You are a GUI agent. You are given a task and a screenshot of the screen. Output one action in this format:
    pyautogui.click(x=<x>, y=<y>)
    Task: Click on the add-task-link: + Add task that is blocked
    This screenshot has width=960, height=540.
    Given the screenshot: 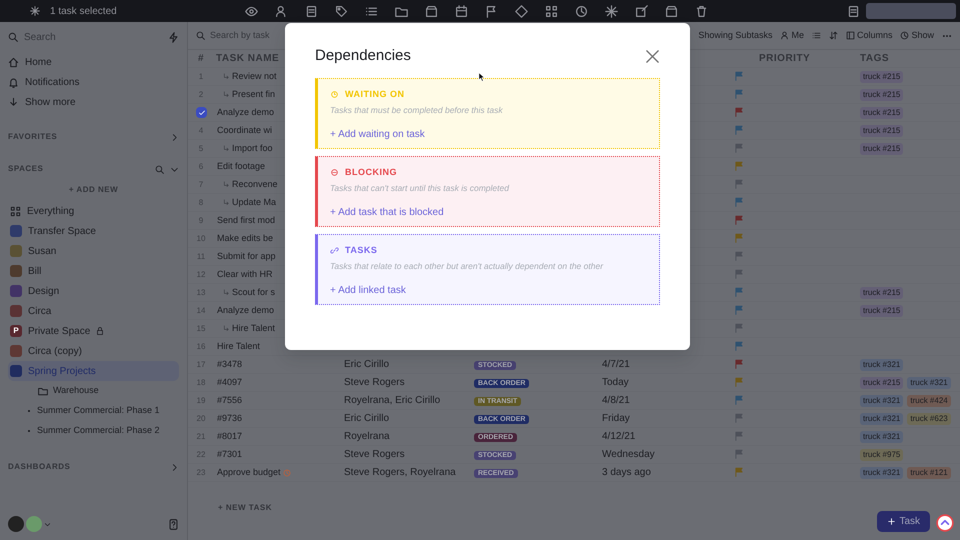 What is the action you would take?
    pyautogui.click(x=387, y=212)
    